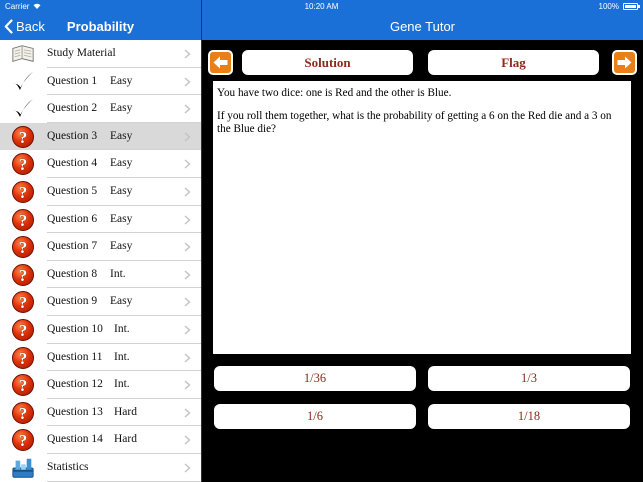 The height and width of the screenshot is (482, 643). I want to click on previous-question-button, so click(220, 62).